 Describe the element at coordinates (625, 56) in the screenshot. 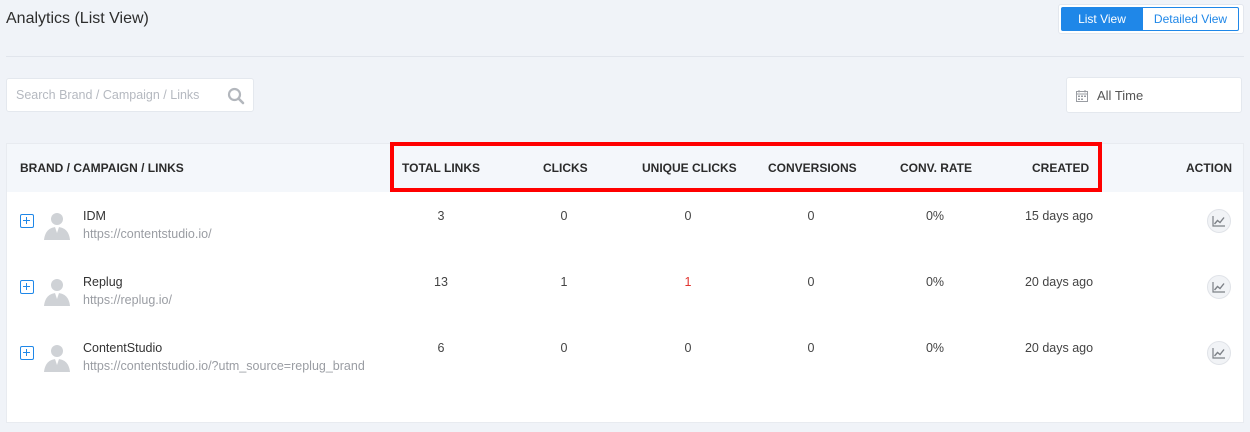

I see `header-divider` at that location.